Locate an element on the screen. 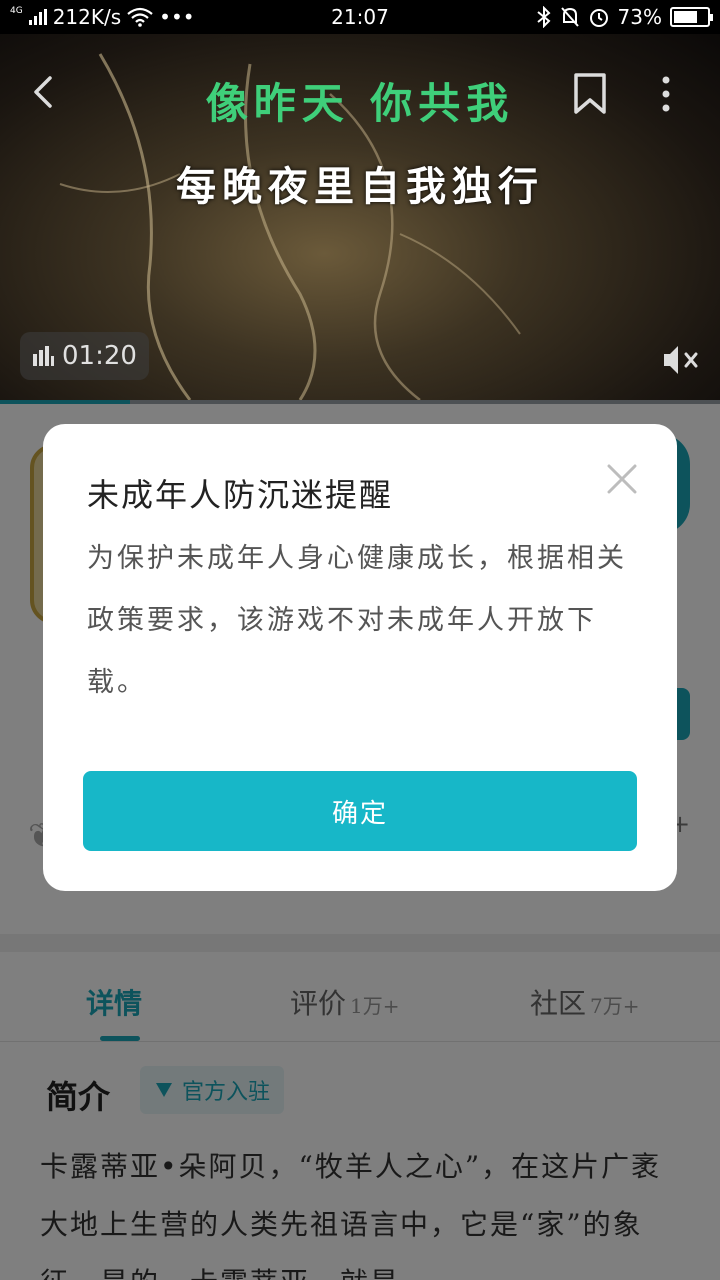 This screenshot has width=720, height=1280. confirm-button: 确定 is located at coordinates (360, 811).